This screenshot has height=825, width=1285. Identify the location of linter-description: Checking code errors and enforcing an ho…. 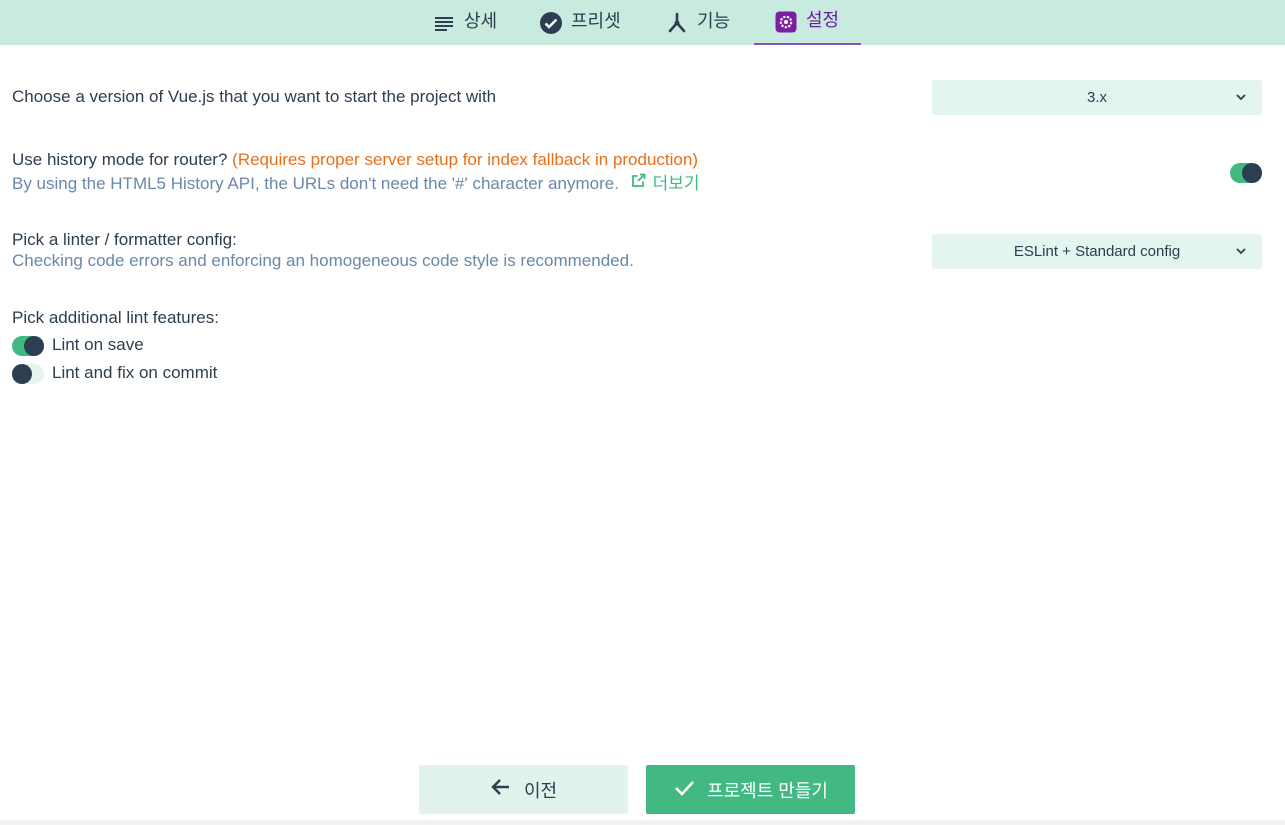
(323, 260).